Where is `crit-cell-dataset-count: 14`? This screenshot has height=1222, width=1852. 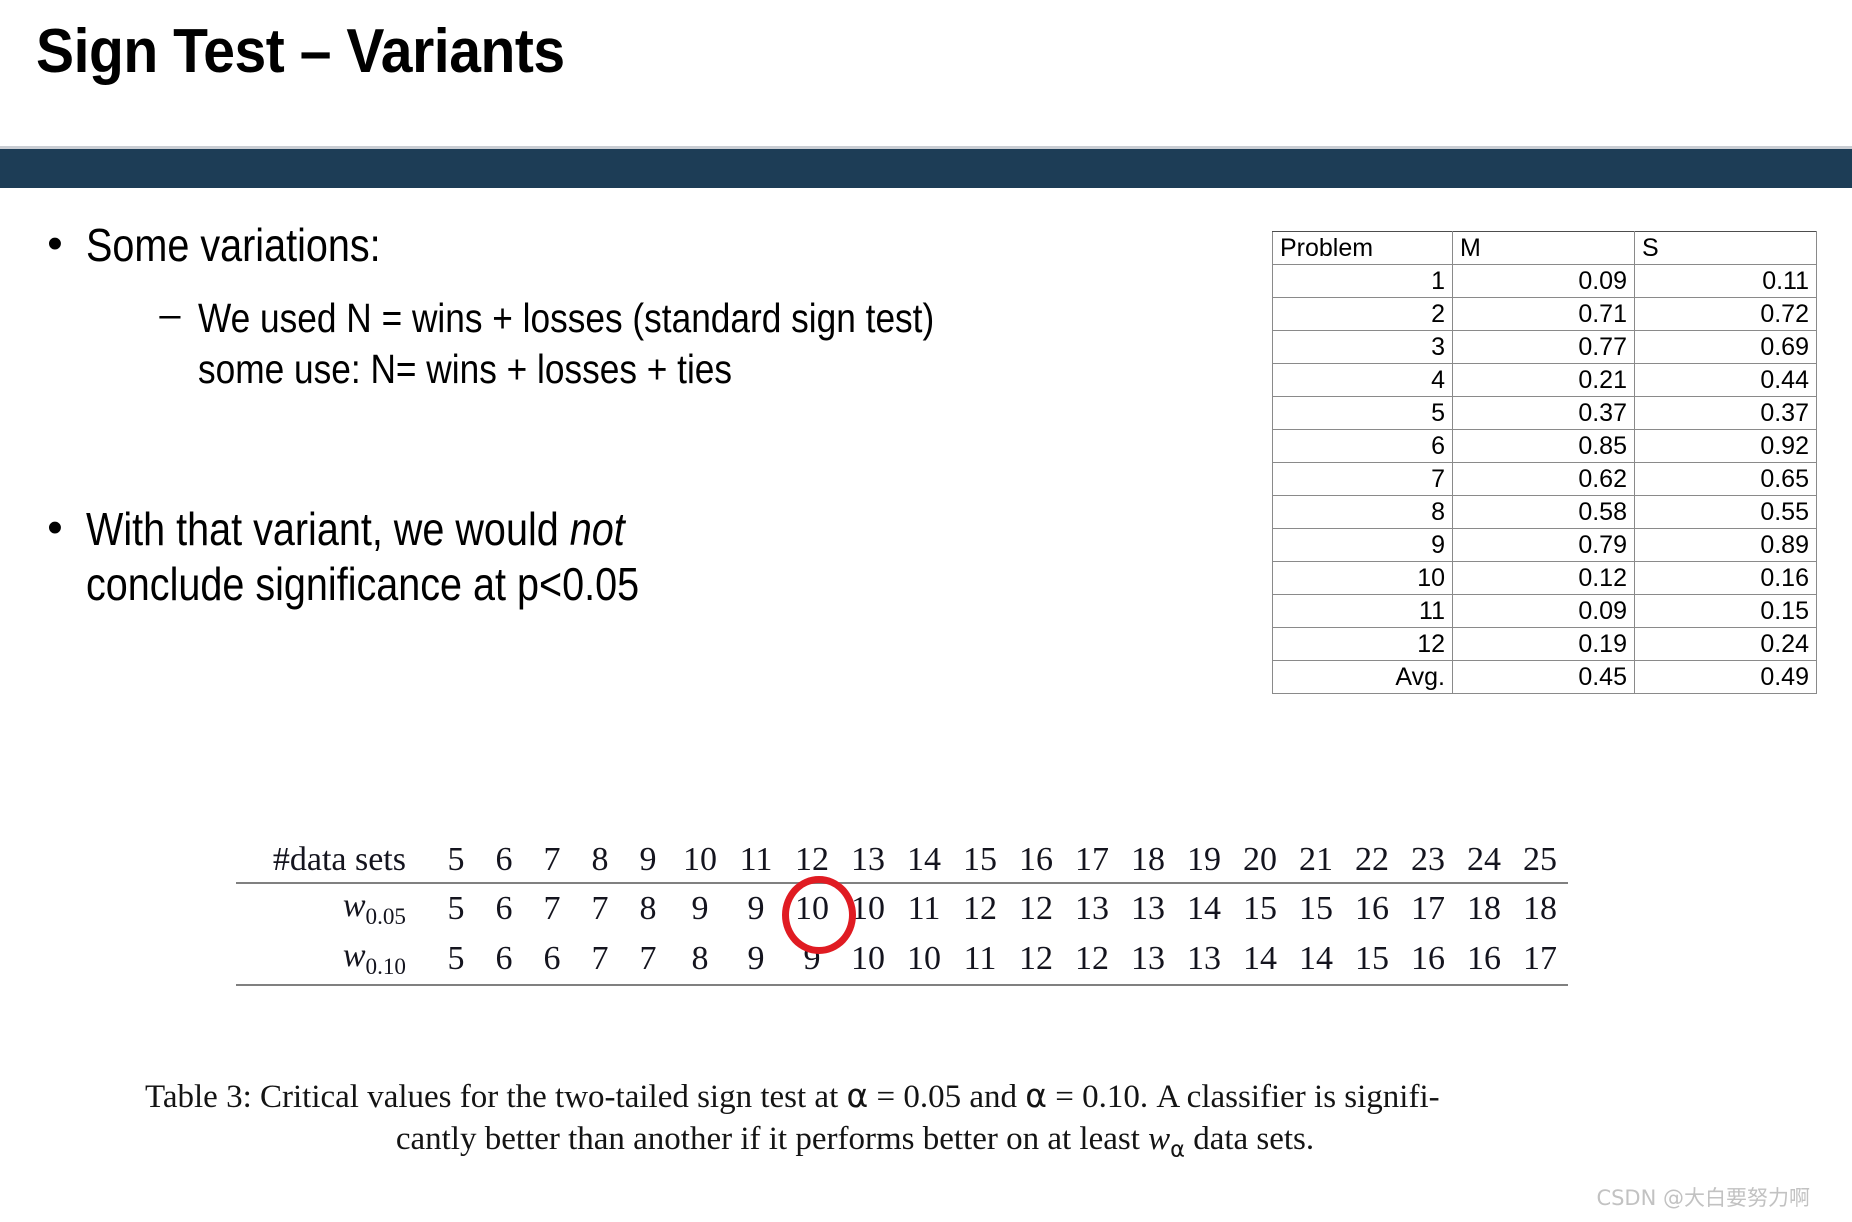
crit-cell-dataset-count: 14 is located at coordinates (924, 861).